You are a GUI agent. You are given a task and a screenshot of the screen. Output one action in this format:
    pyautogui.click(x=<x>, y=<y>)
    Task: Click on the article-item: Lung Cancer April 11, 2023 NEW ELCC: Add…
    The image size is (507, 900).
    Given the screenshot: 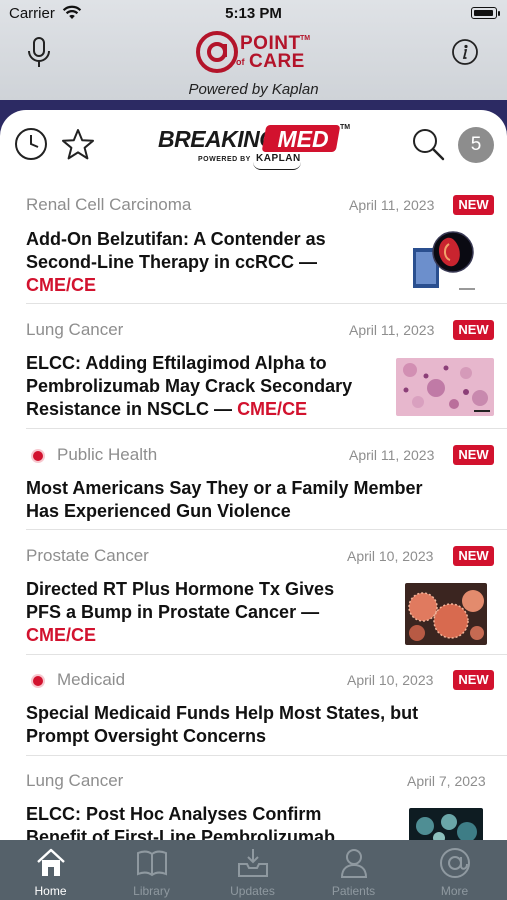 What is the action you would take?
    pyautogui.click(x=253, y=377)
    